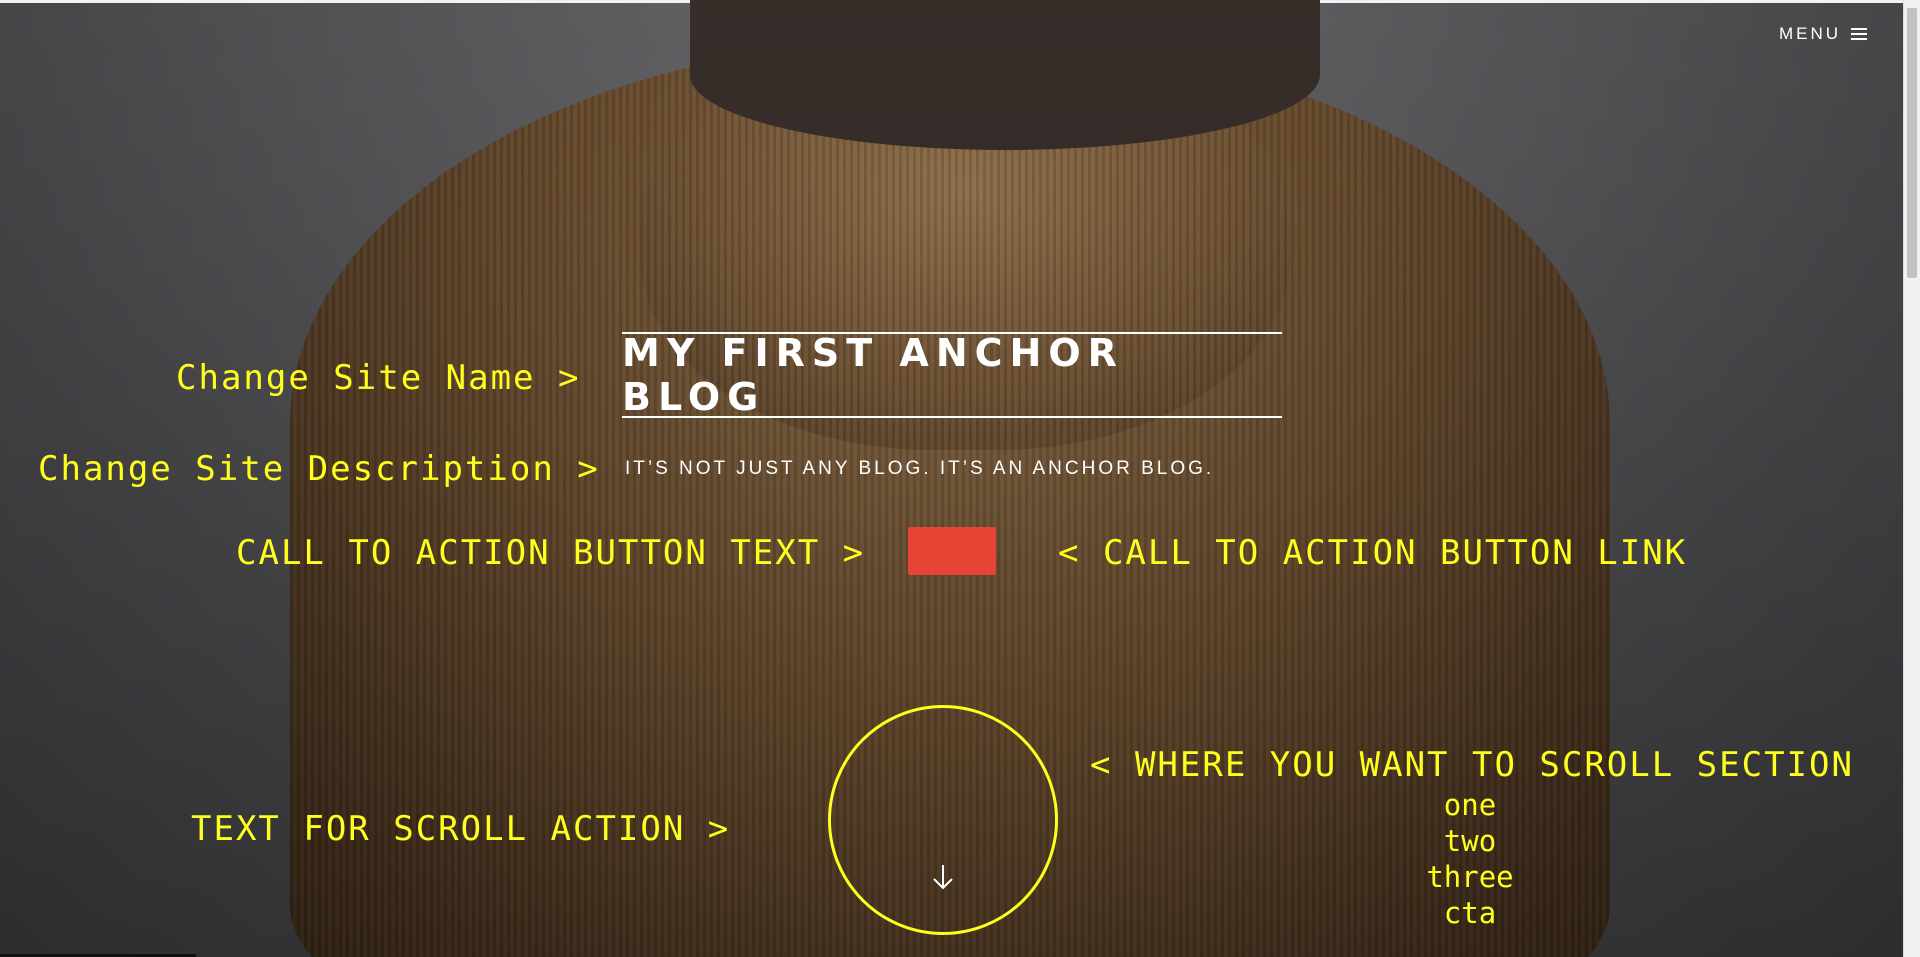 This screenshot has width=1920, height=957. I want to click on scroll-option: one, so click(1470, 805).